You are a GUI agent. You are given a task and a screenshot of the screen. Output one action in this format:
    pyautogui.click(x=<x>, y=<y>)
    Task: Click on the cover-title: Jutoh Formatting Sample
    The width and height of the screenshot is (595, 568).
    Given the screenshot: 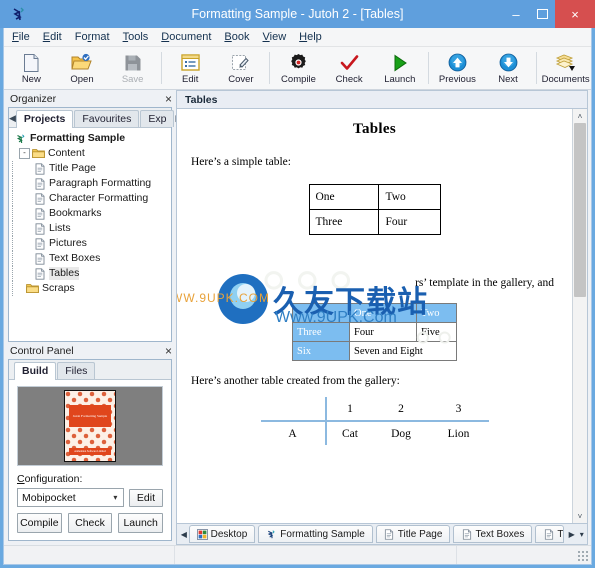 What is the action you would take?
    pyautogui.click(x=90, y=416)
    